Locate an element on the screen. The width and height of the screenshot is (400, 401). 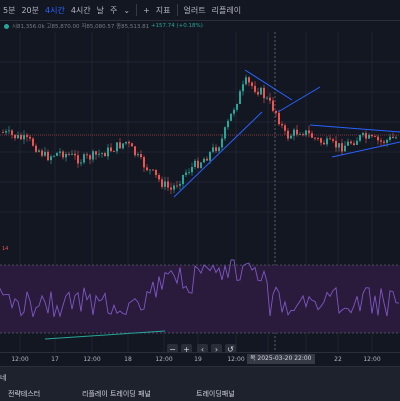
ohlc-close: 종85,513.81 is located at coordinates (133, 27).